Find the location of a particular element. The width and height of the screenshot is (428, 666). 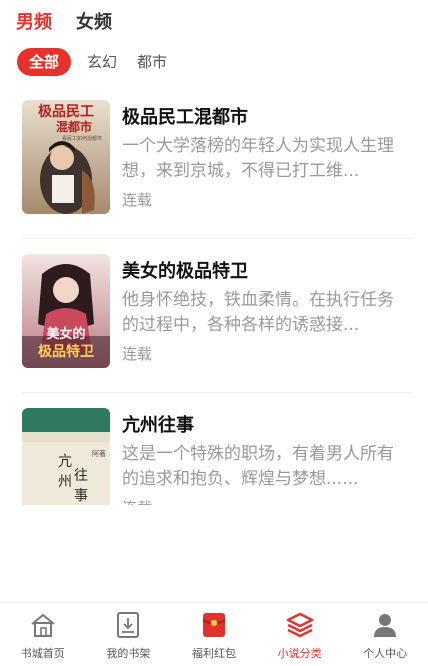

tab-label: 福利红包 is located at coordinates (213, 653).